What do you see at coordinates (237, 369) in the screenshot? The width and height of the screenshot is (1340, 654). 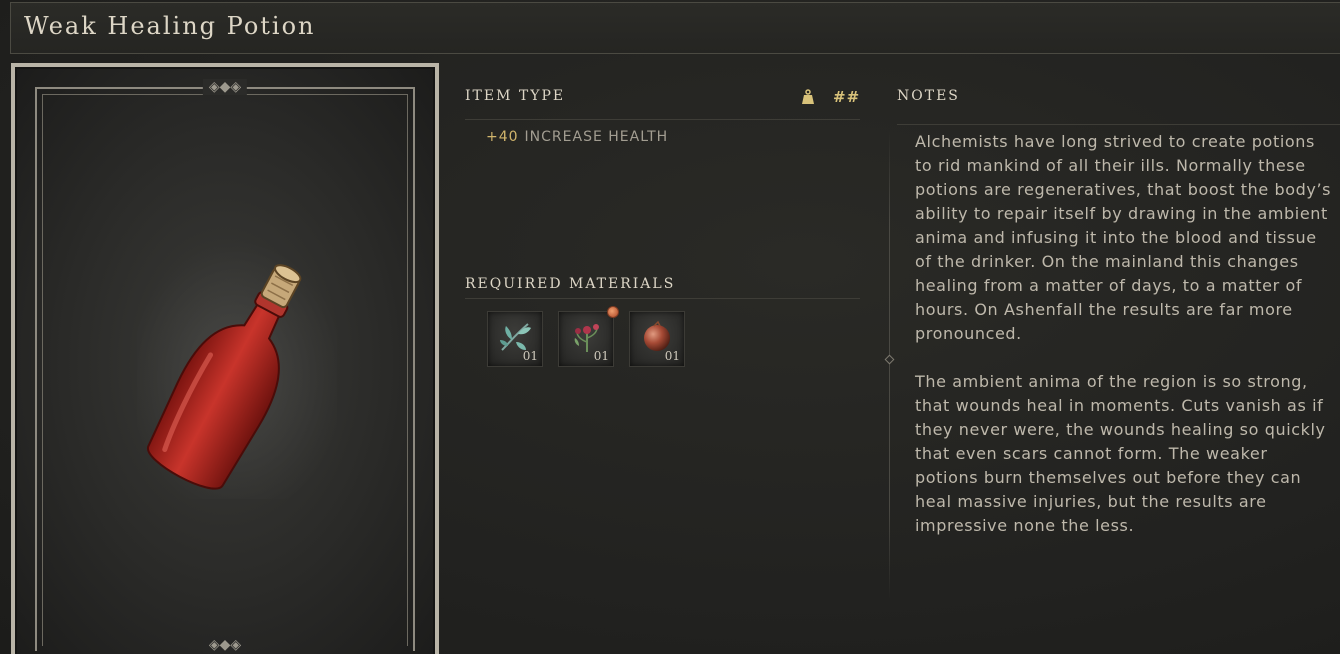 I see `potion-icon` at bounding box center [237, 369].